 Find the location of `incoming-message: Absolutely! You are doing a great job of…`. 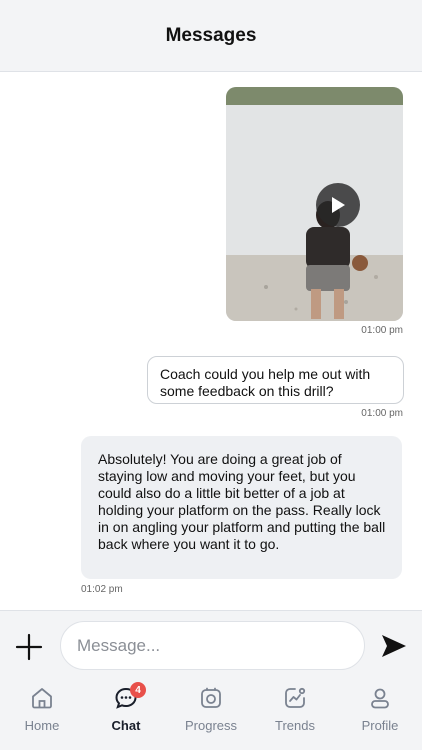

incoming-message: Absolutely! You are doing a great job of… is located at coordinates (241, 507).